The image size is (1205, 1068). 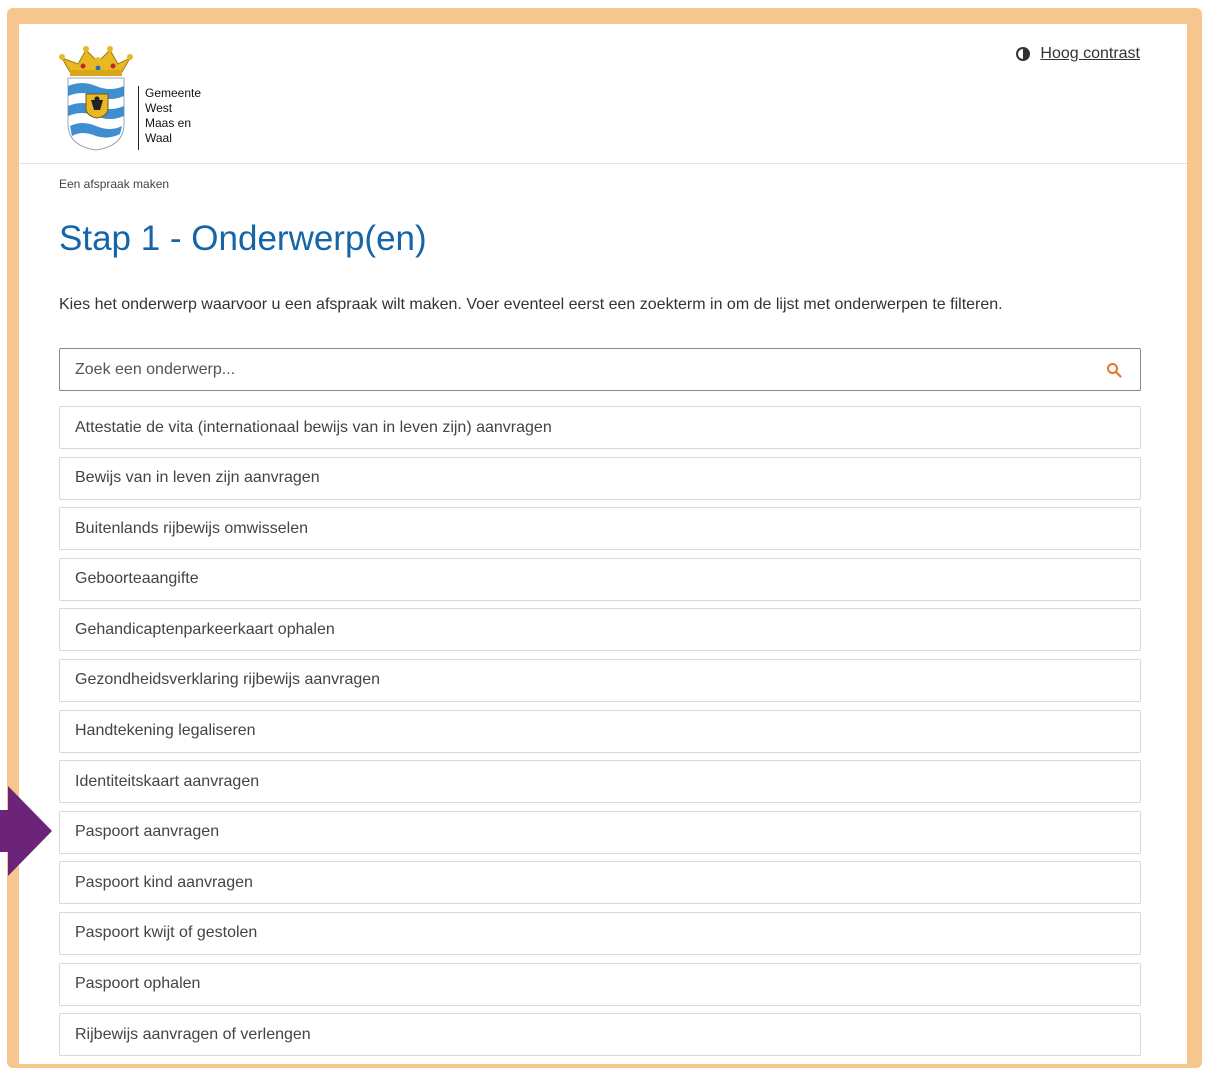 What do you see at coordinates (159, 108) in the screenshot?
I see `municipality-name-line: West` at bounding box center [159, 108].